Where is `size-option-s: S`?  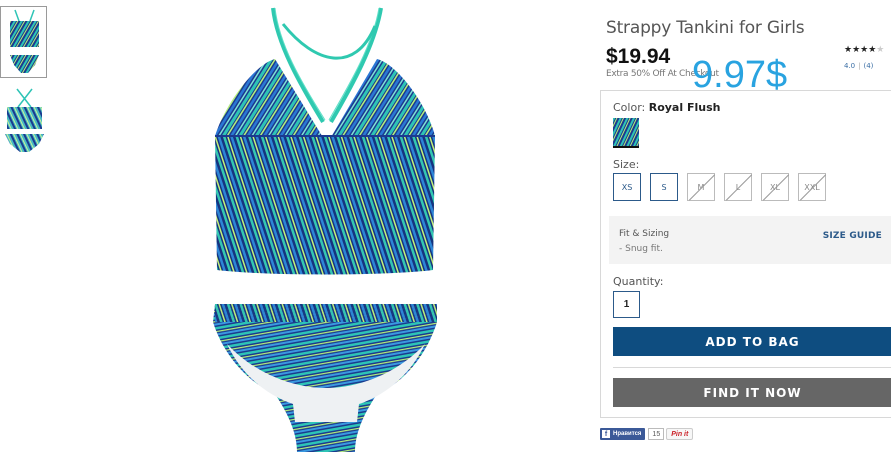 size-option-s: S is located at coordinates (664, 187).